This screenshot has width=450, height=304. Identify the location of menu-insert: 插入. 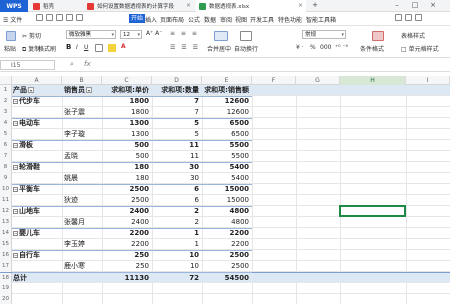
(151, 19).